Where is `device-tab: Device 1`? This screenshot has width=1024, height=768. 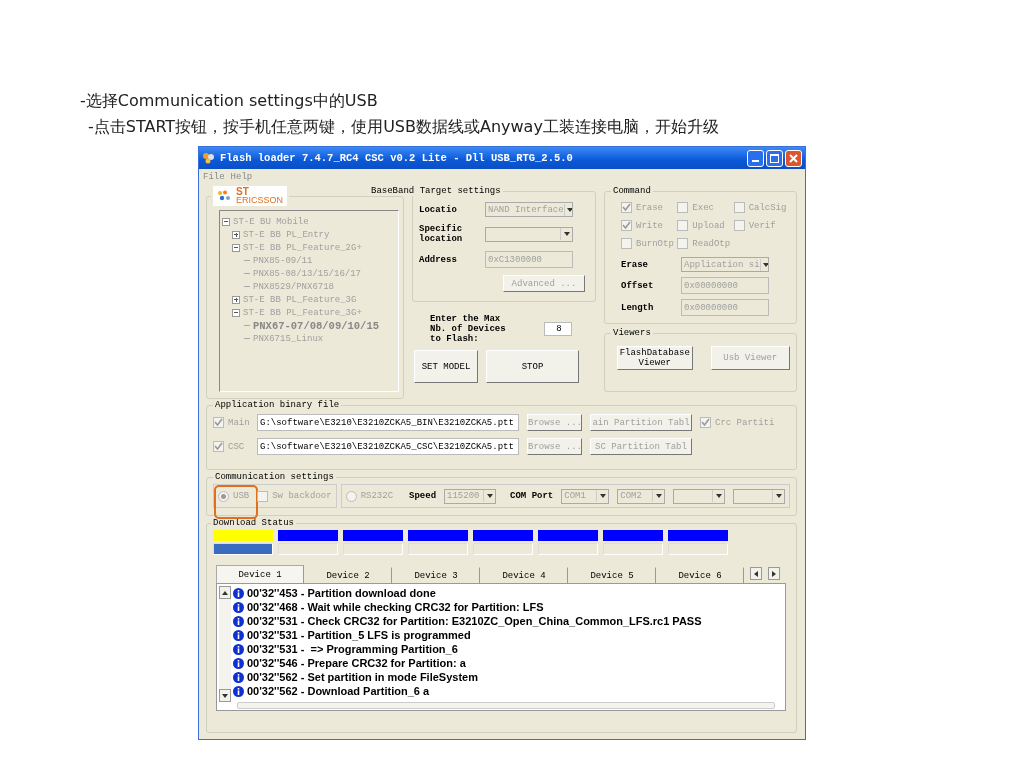 device-tab: Device 1 is located at coordinates (260, 574).